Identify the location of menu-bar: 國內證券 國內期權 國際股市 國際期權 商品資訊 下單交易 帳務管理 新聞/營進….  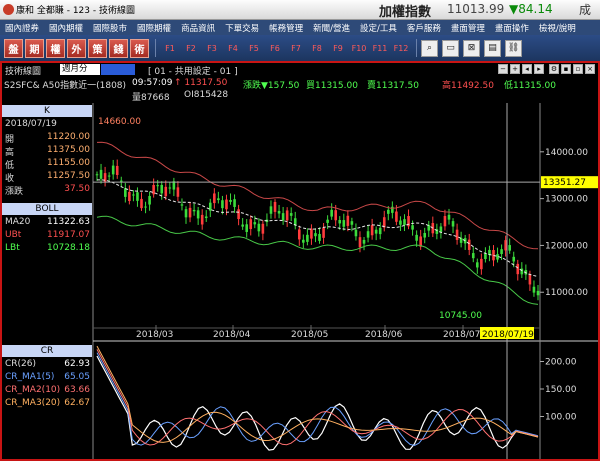
(300, 27).